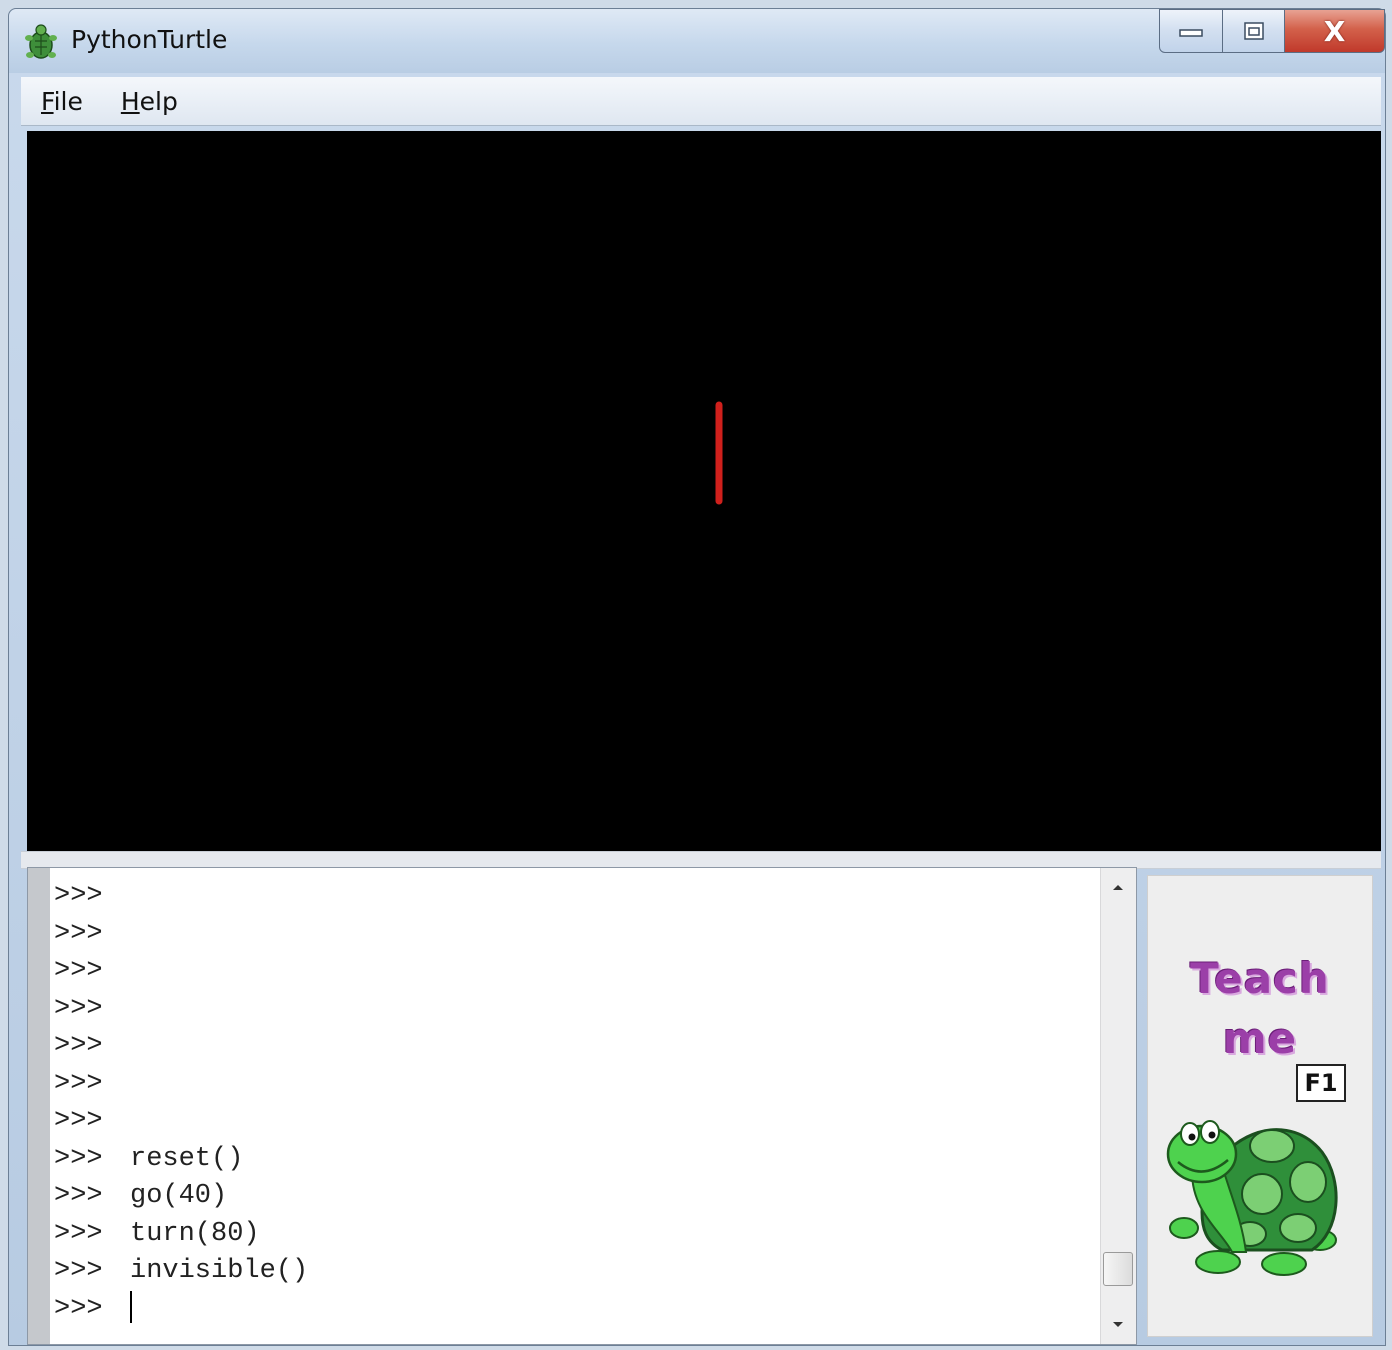 This screenshot has width=1392, height=1350. Describe the element at coordinates (1252, 1198) in the screenshot. I see `turtle-icon` at that location.